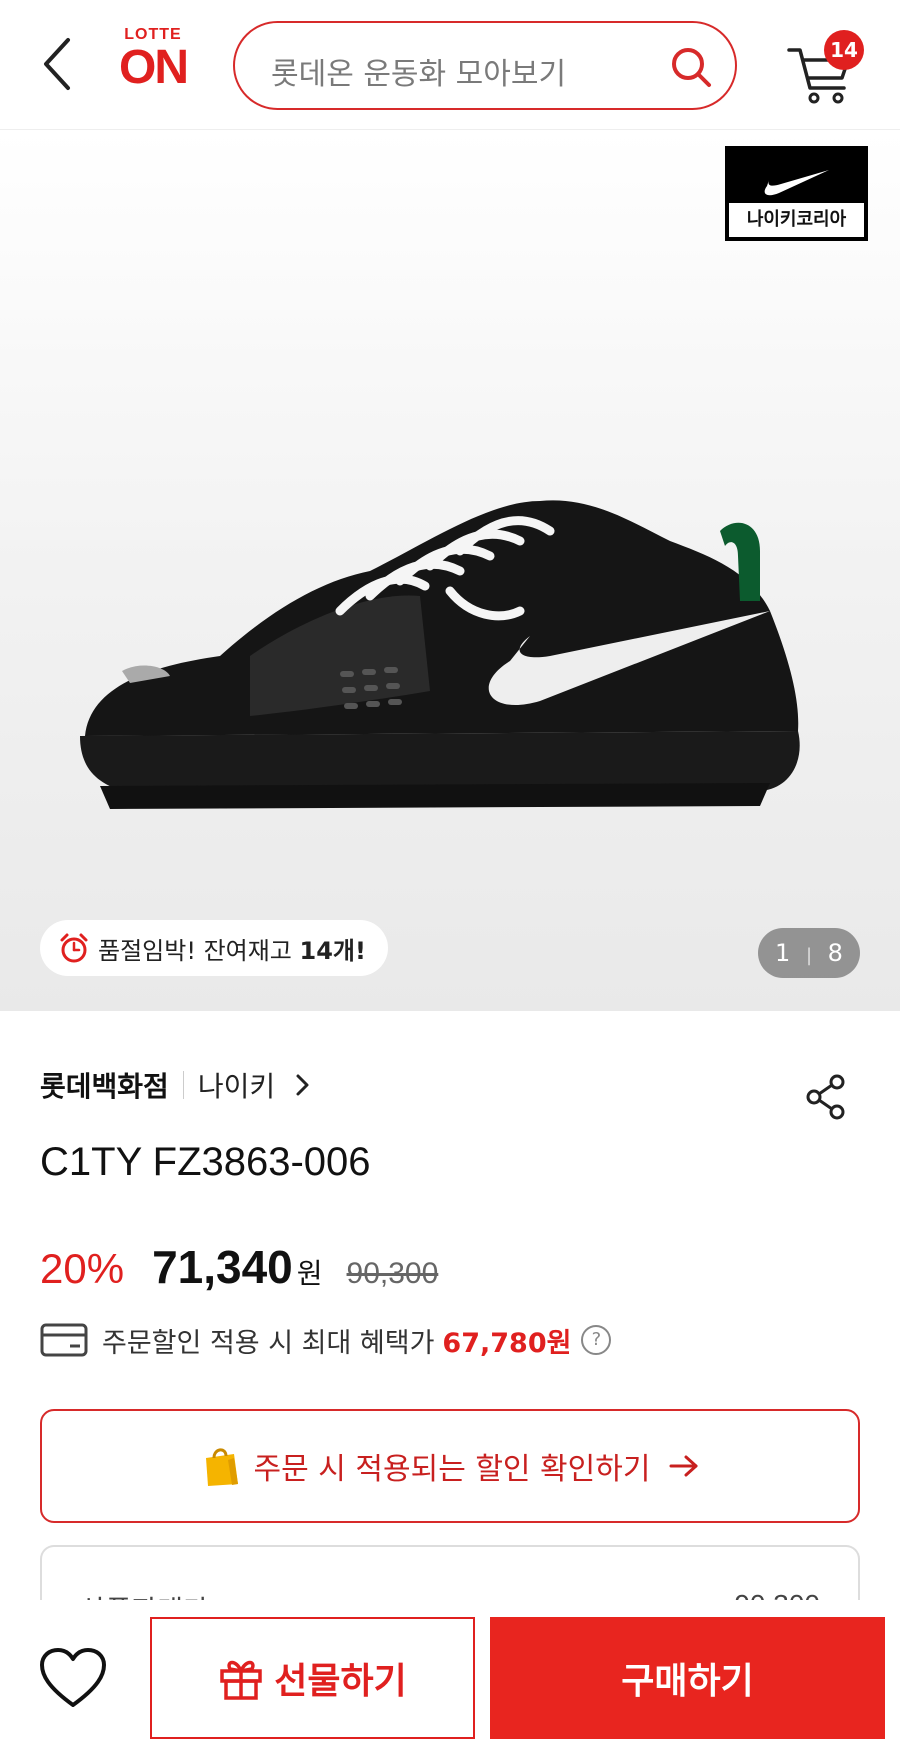 Image resolution: width=900 pixels, height=1755 pixels. I want to click on sneaker-image, so click(440, 654).